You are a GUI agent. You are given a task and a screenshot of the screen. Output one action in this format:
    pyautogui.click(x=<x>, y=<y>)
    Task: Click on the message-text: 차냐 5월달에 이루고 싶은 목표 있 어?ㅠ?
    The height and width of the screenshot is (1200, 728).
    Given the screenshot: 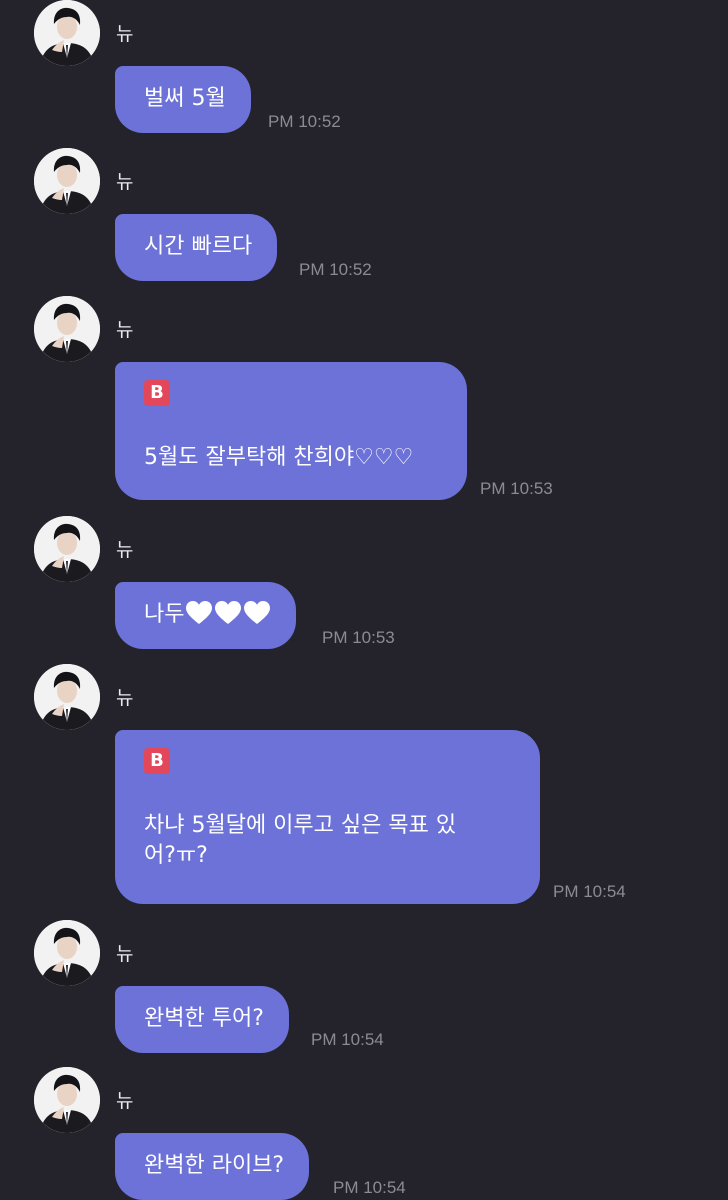 What is the action you would take?
    pyautogui.click(x=300, y=840)
    